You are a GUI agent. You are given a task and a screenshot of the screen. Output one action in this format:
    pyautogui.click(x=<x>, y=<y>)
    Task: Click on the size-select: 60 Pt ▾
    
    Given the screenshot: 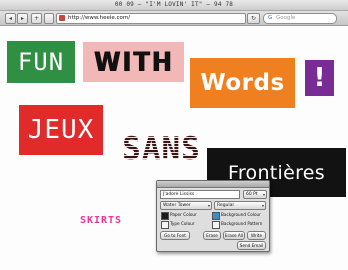 What is the action you would take?
    pyautogui.click(x=255, y=194)
    